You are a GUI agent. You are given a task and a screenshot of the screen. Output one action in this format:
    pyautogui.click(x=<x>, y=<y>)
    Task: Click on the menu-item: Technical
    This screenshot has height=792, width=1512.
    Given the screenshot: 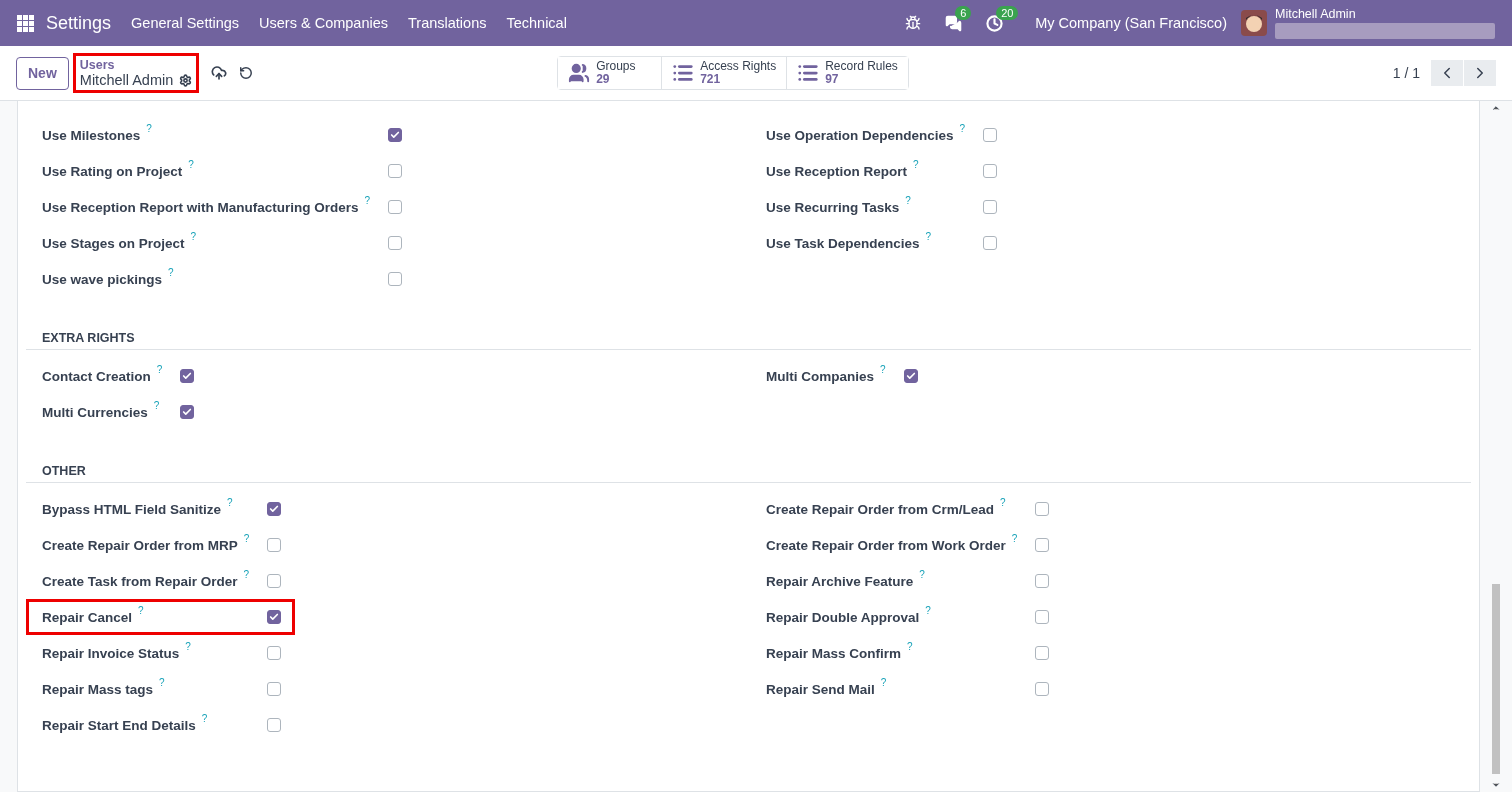 What is the action you would take?
    pyautogui.click(x=536, y=23)
    